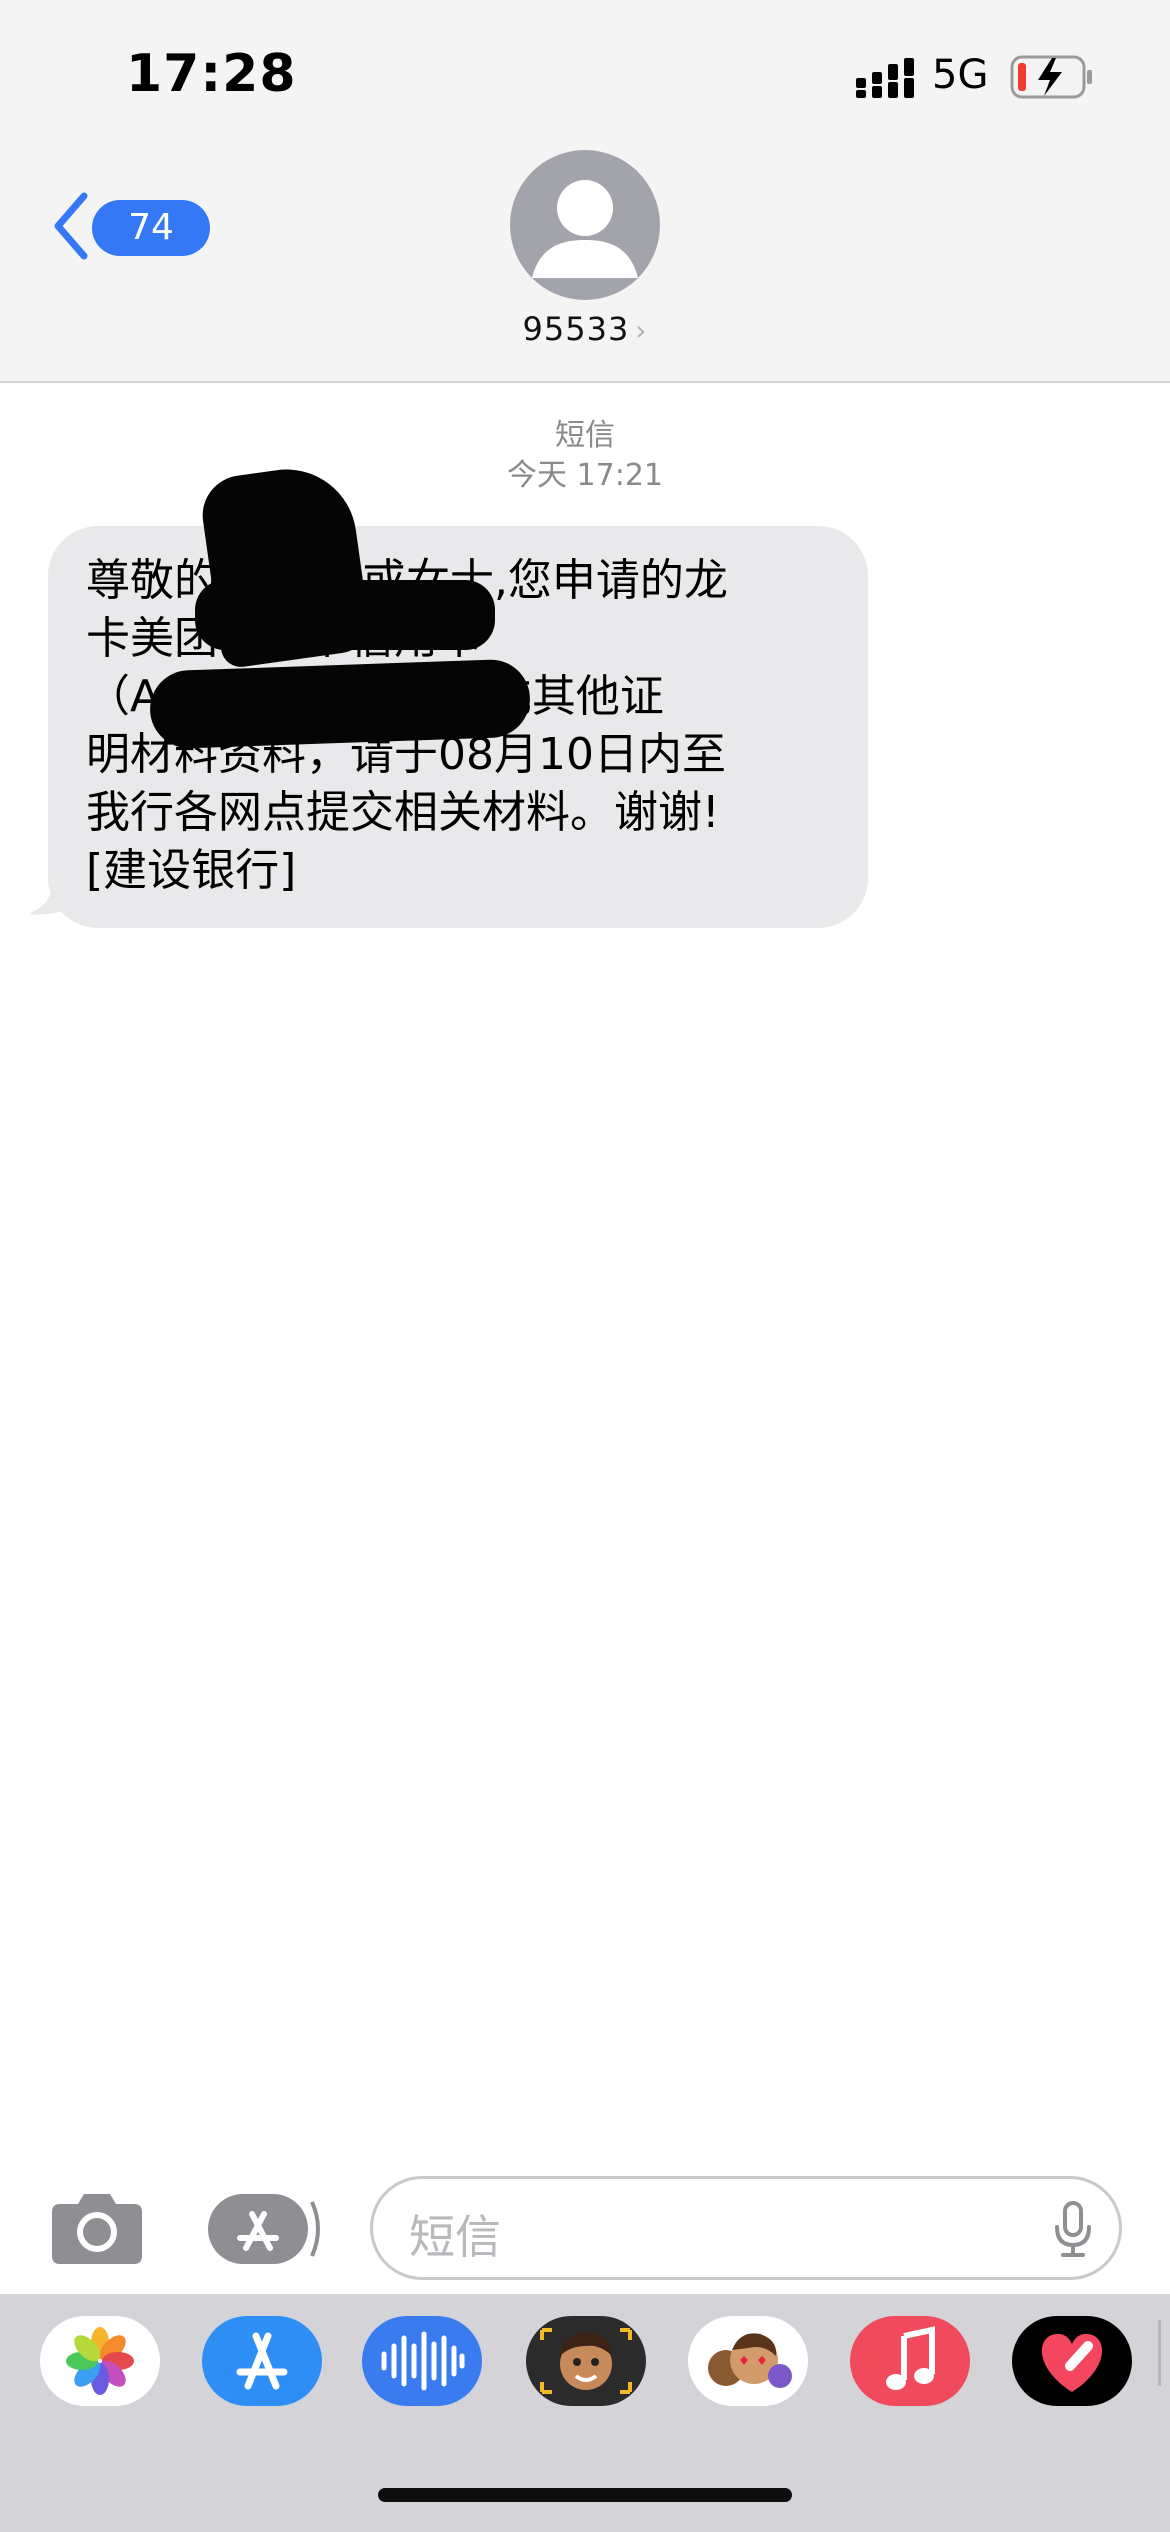 Image resolution: width=1170 pixels, height=2532 pixels. I want to click on chevron-left-icon, so click(71, 226).